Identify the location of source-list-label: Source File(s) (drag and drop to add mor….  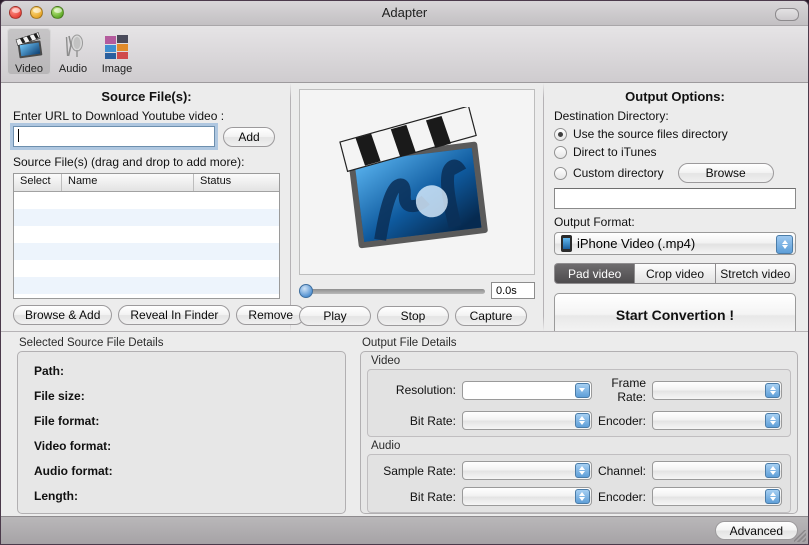
(129, 162).